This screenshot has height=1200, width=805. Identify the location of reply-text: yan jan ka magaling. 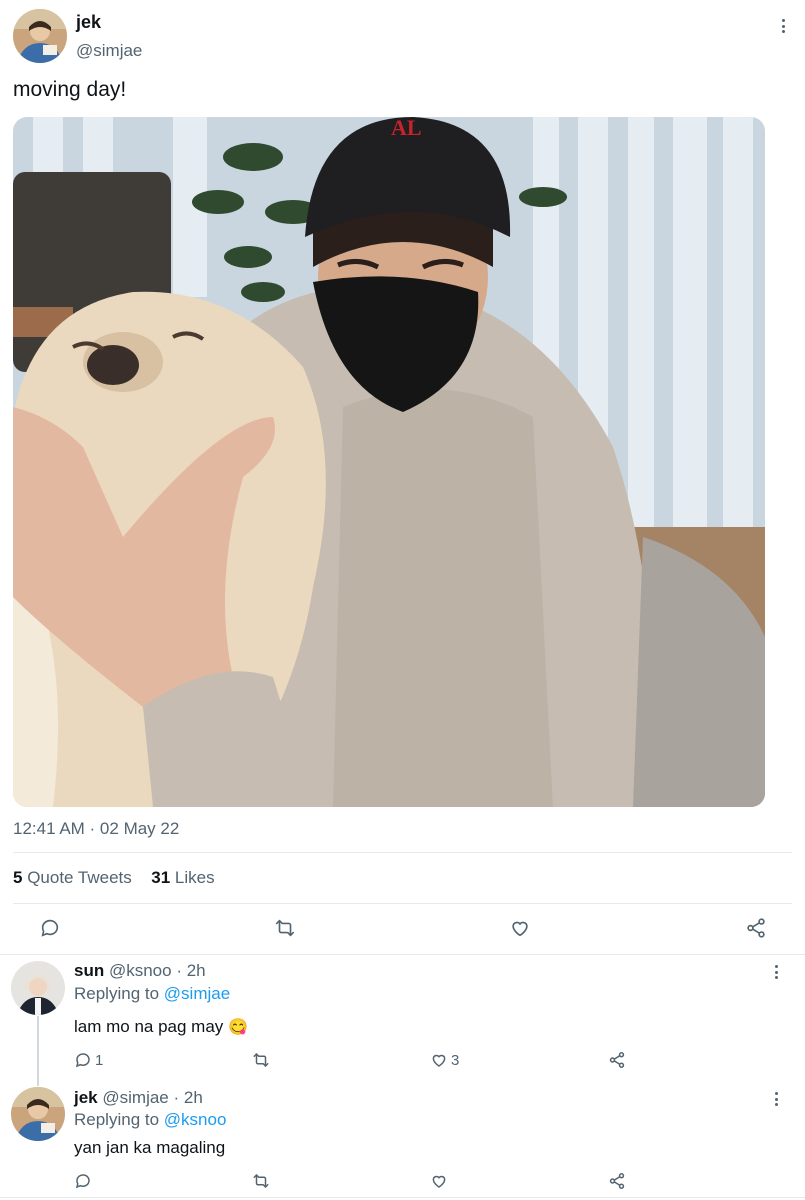
(150, 1147).